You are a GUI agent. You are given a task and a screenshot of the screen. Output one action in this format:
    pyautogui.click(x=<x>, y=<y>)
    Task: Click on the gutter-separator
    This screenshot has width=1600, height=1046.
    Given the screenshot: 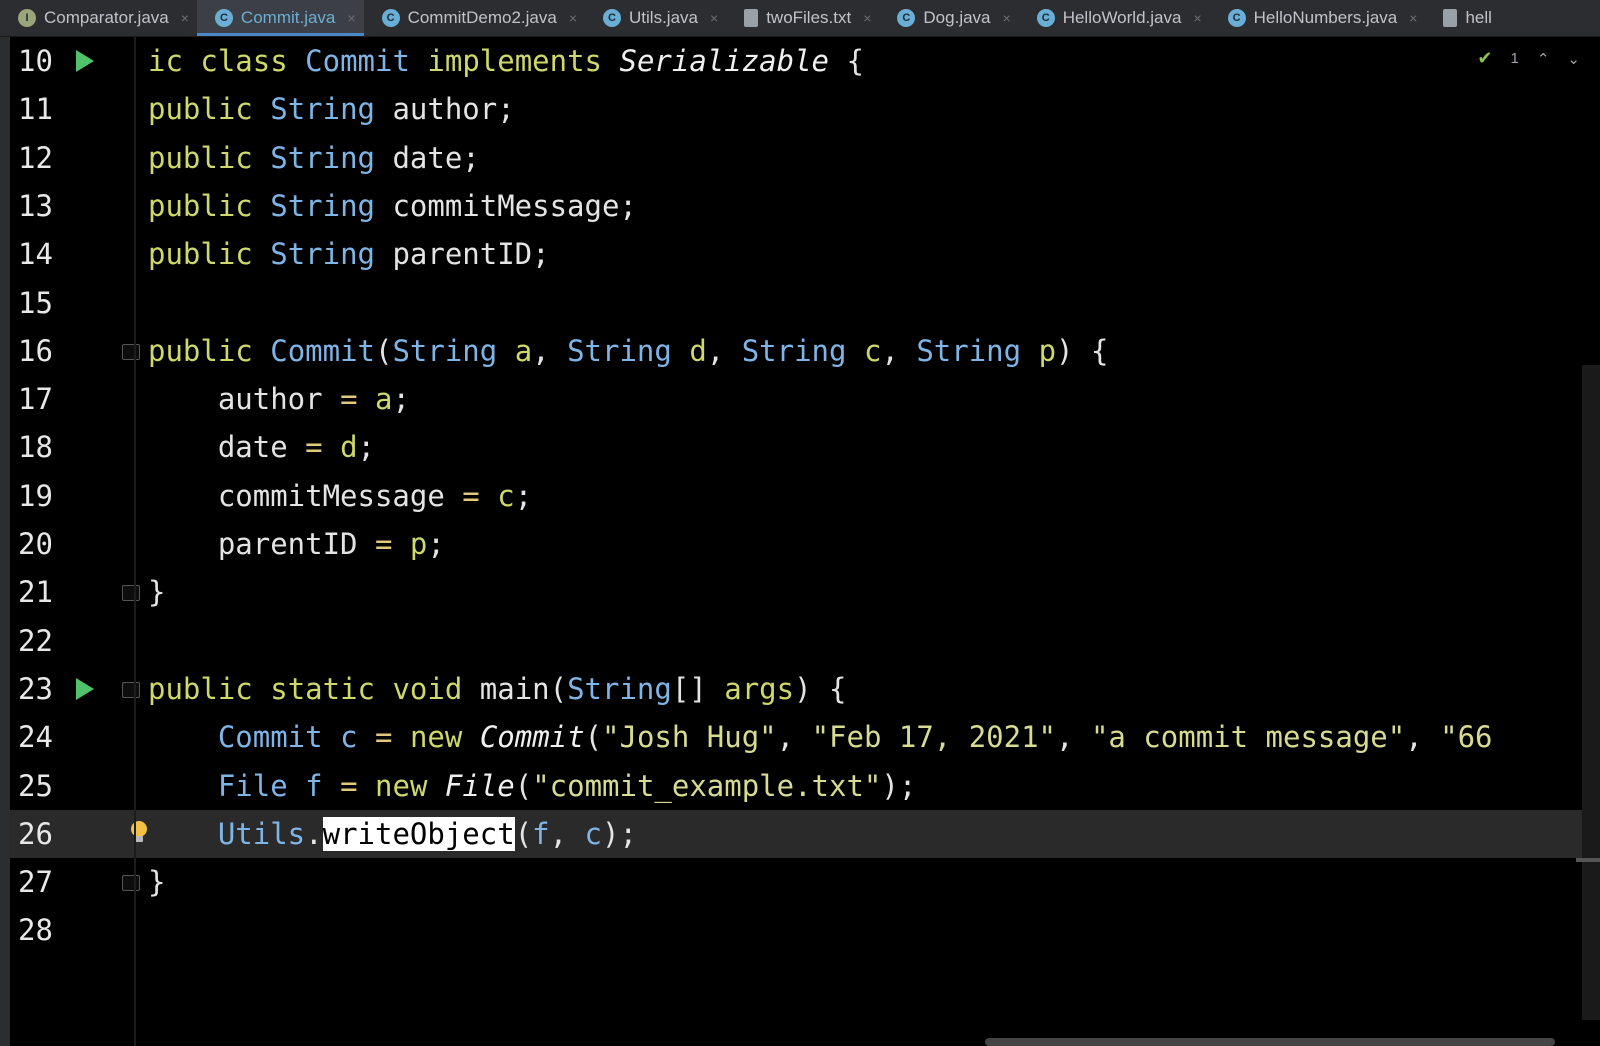 What is the action you would take?
    pyautogui.click(x=135, y=541)
    